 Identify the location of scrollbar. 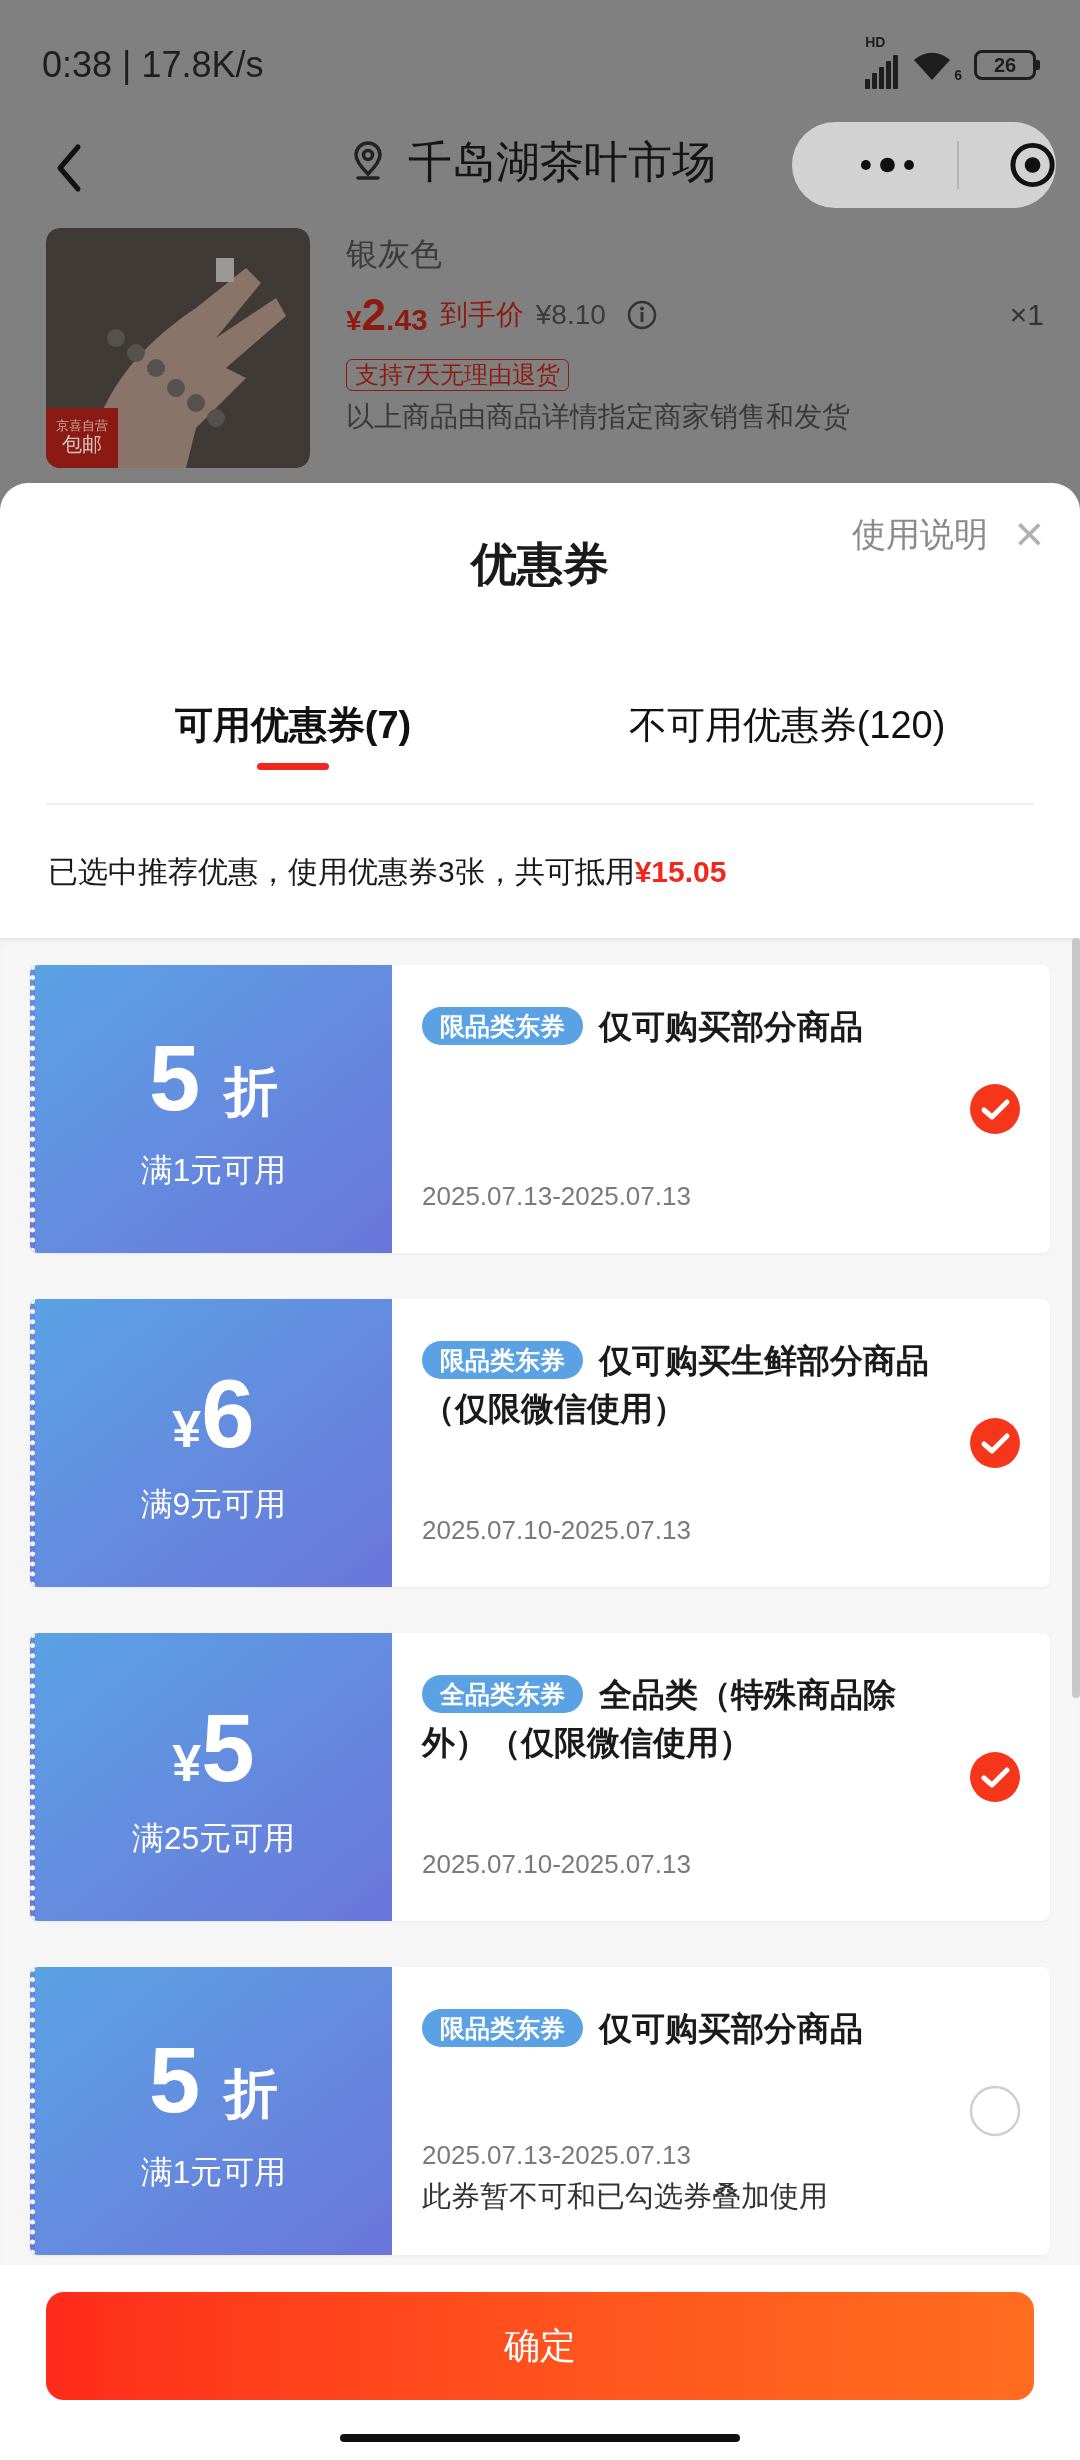
(1076, 1318).